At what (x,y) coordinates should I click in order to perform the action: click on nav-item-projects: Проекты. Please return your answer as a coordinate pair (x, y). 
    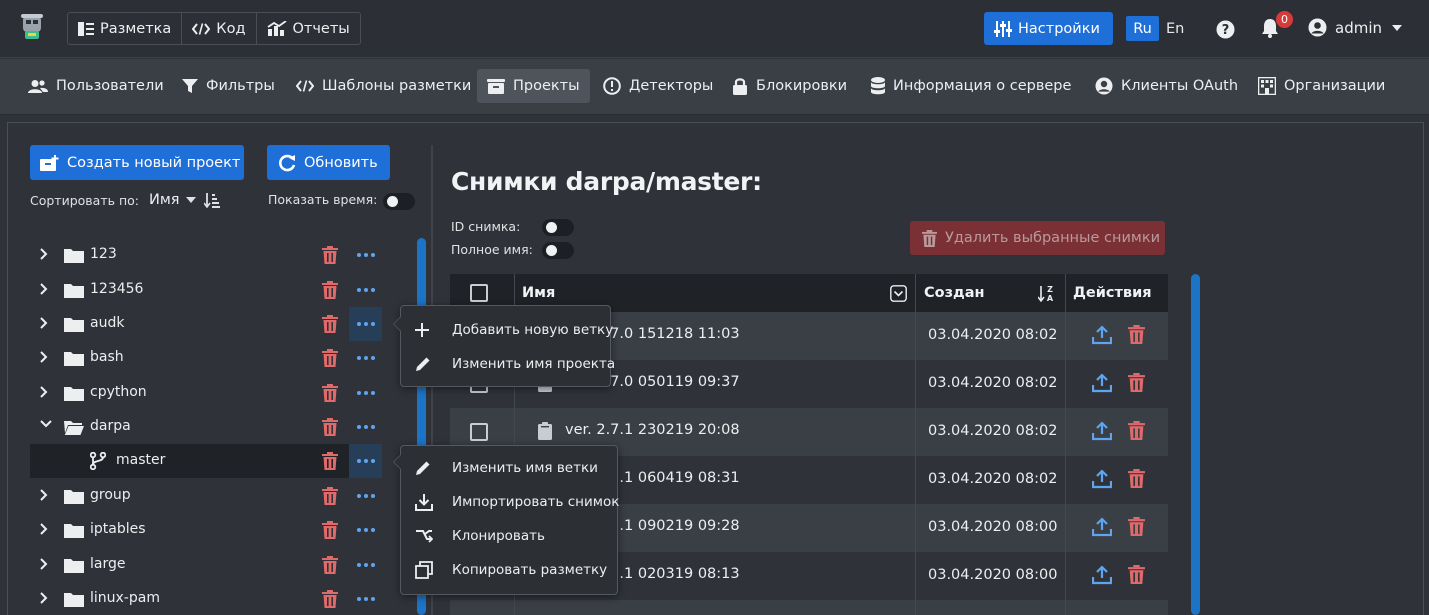
    Looking at the image, I should click on (533, 86).